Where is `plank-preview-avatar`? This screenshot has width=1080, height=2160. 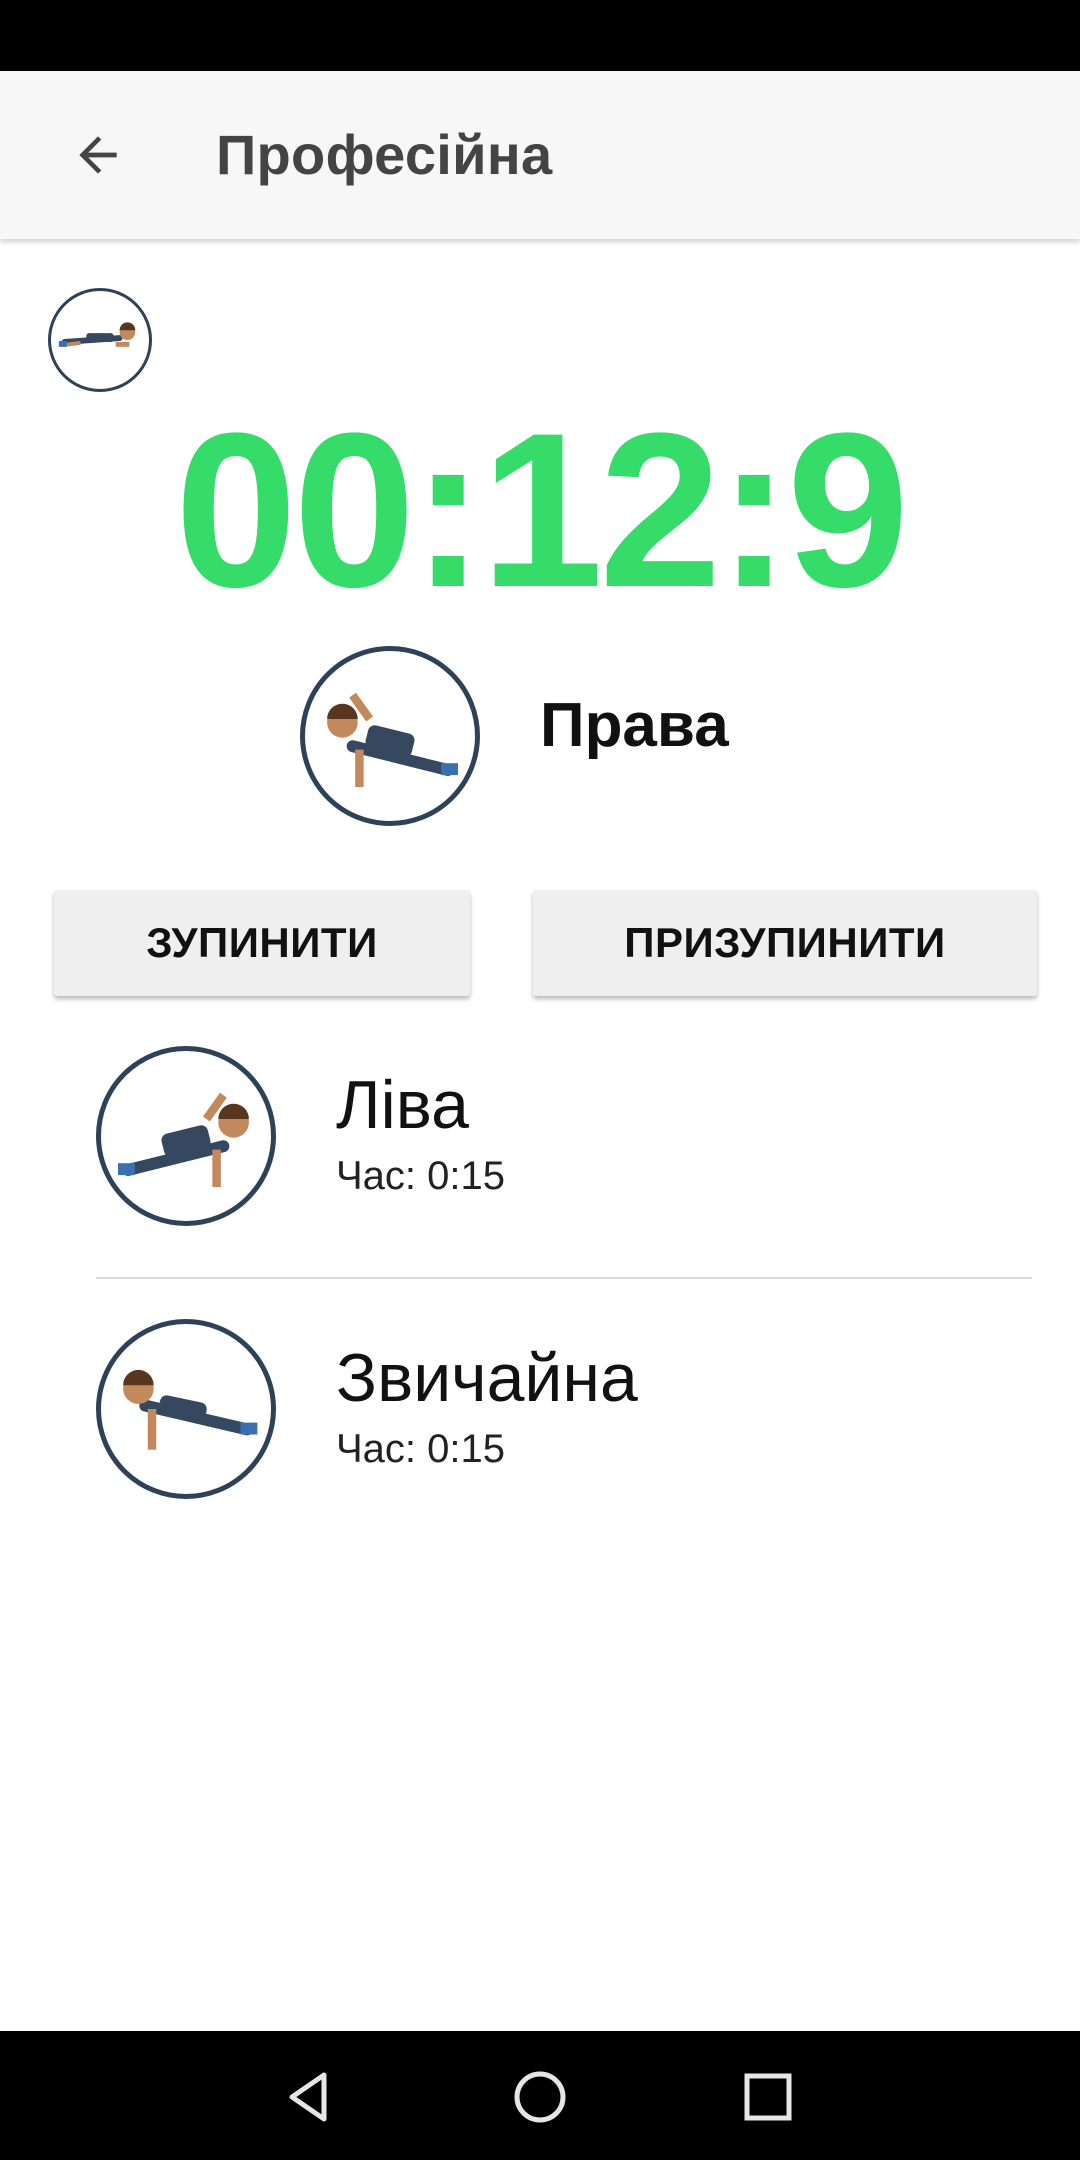
plank-preview-avatar is located at coordinates (100, 340).